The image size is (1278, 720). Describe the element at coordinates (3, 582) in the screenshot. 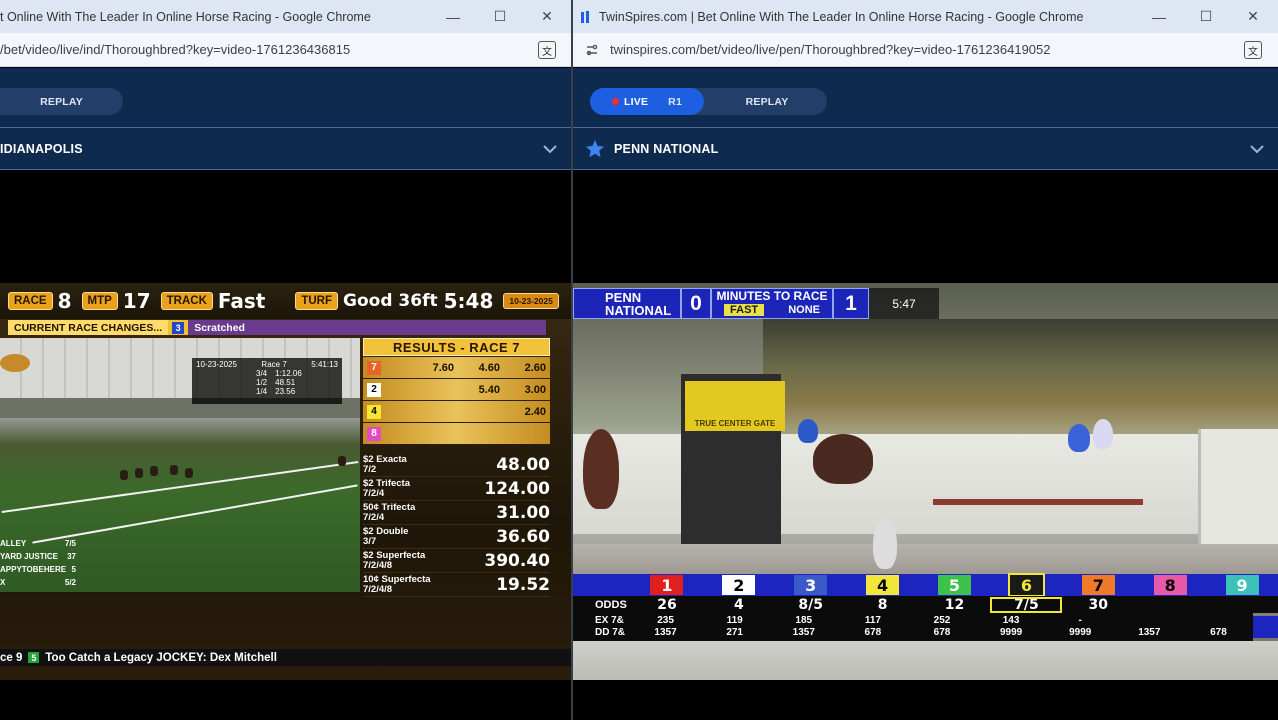

I see `pool-name: X` at that location.